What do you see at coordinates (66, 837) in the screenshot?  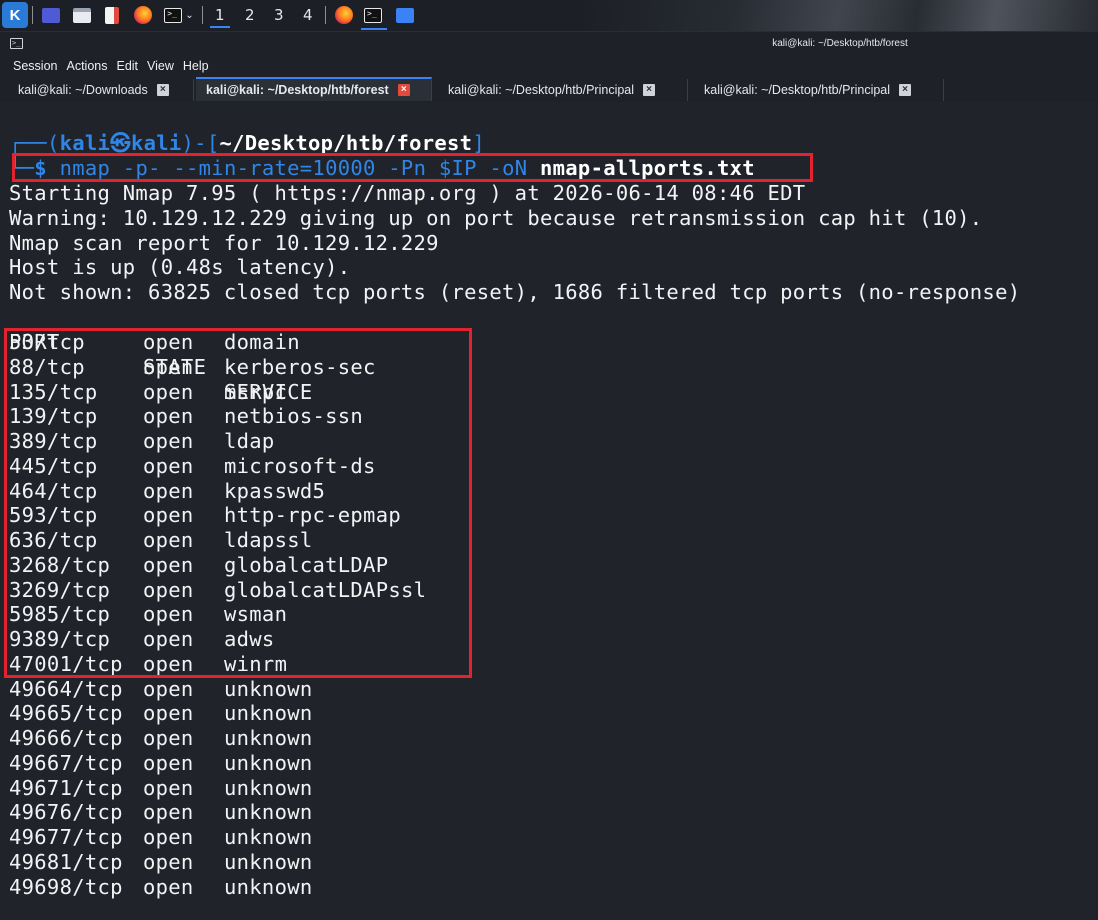 I see `port-number: 49677/tcp` at bounding box center [66, 837].